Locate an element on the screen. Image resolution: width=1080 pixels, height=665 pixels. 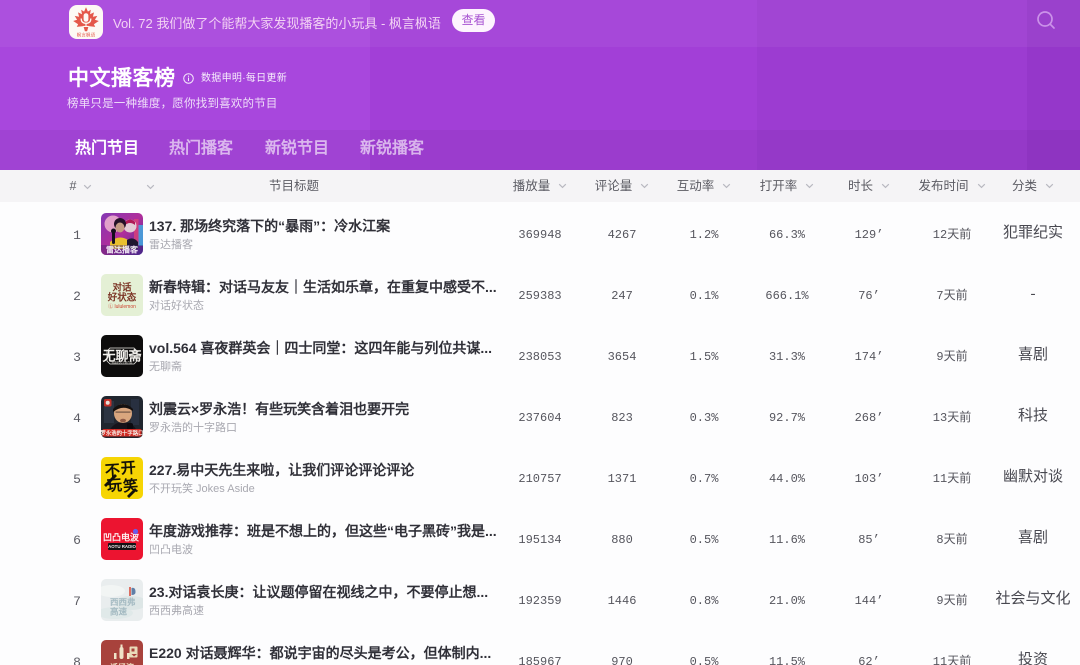
svg-text: 玩 is located at coordinates (114, 486).